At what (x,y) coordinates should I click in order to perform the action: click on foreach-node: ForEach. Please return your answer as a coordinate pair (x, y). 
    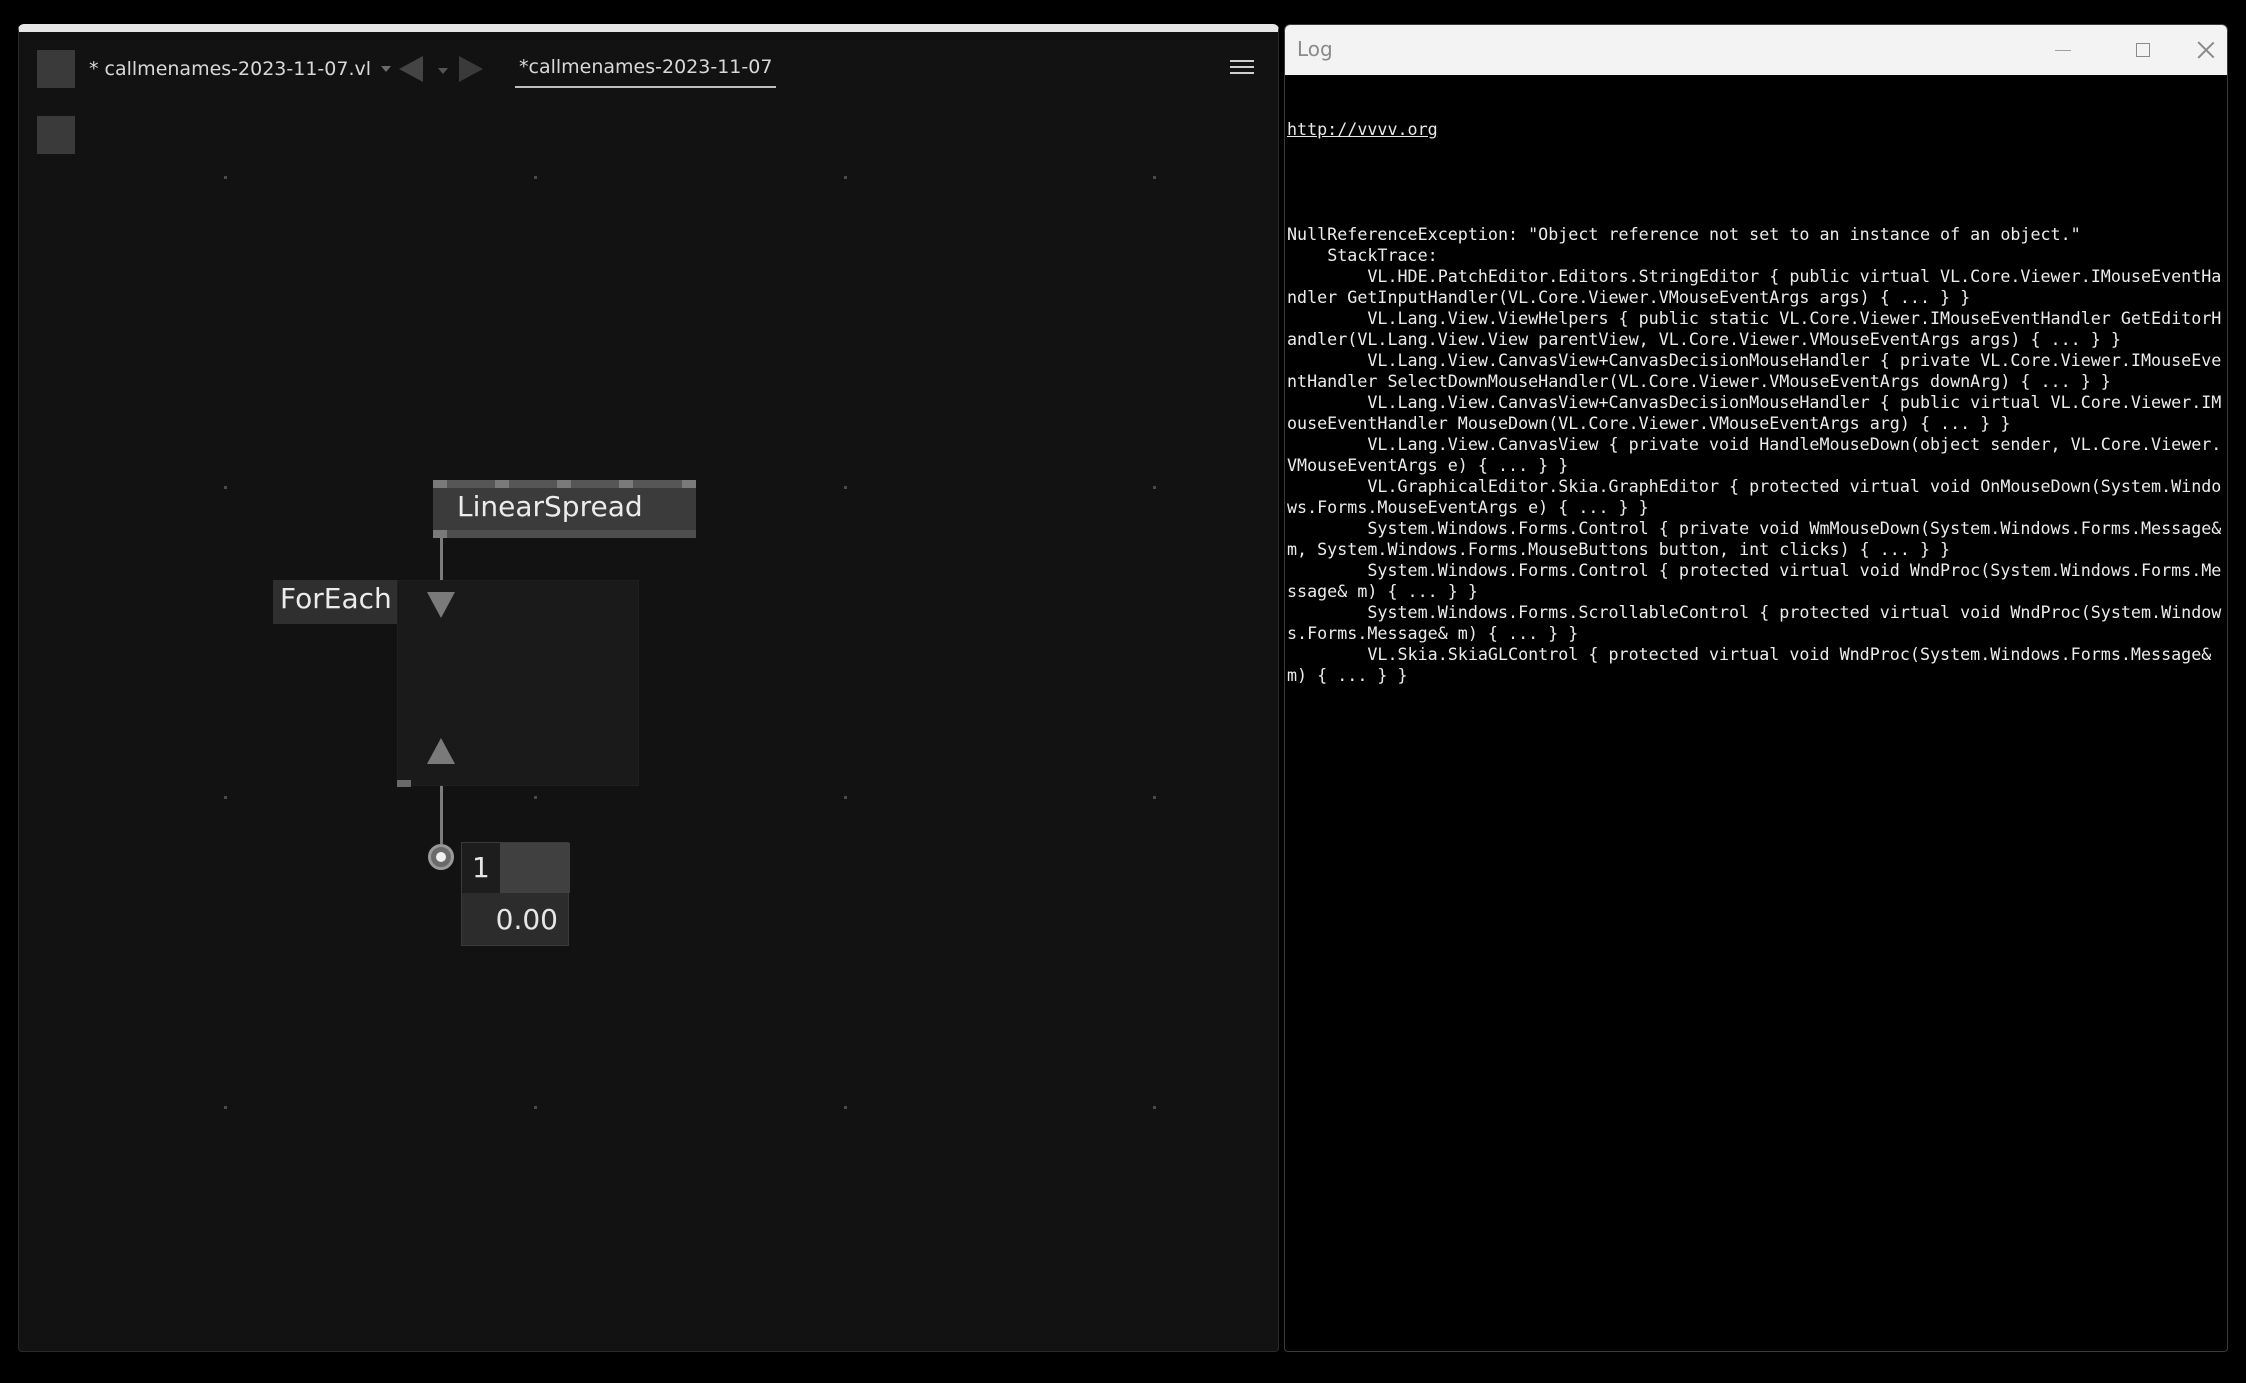
    Looking at the image, I should click on (335, 602).